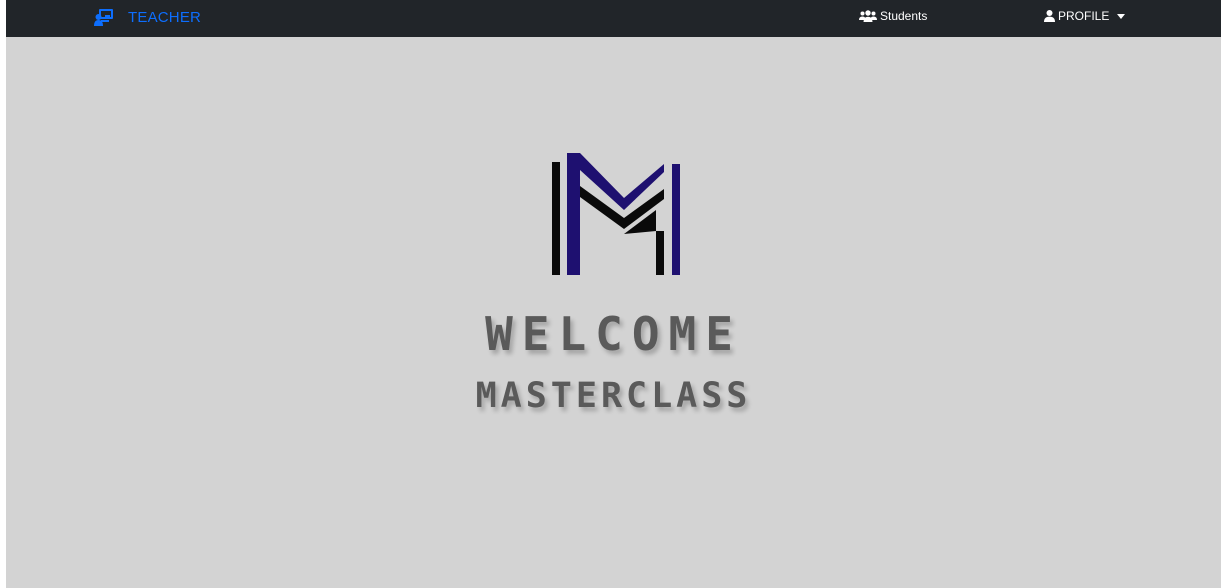  What do you see at coordinates (613, 18) in the screenshot?
I see `top-navbar: TEACHER Students PROFILE` at bounding box center [613, 18].